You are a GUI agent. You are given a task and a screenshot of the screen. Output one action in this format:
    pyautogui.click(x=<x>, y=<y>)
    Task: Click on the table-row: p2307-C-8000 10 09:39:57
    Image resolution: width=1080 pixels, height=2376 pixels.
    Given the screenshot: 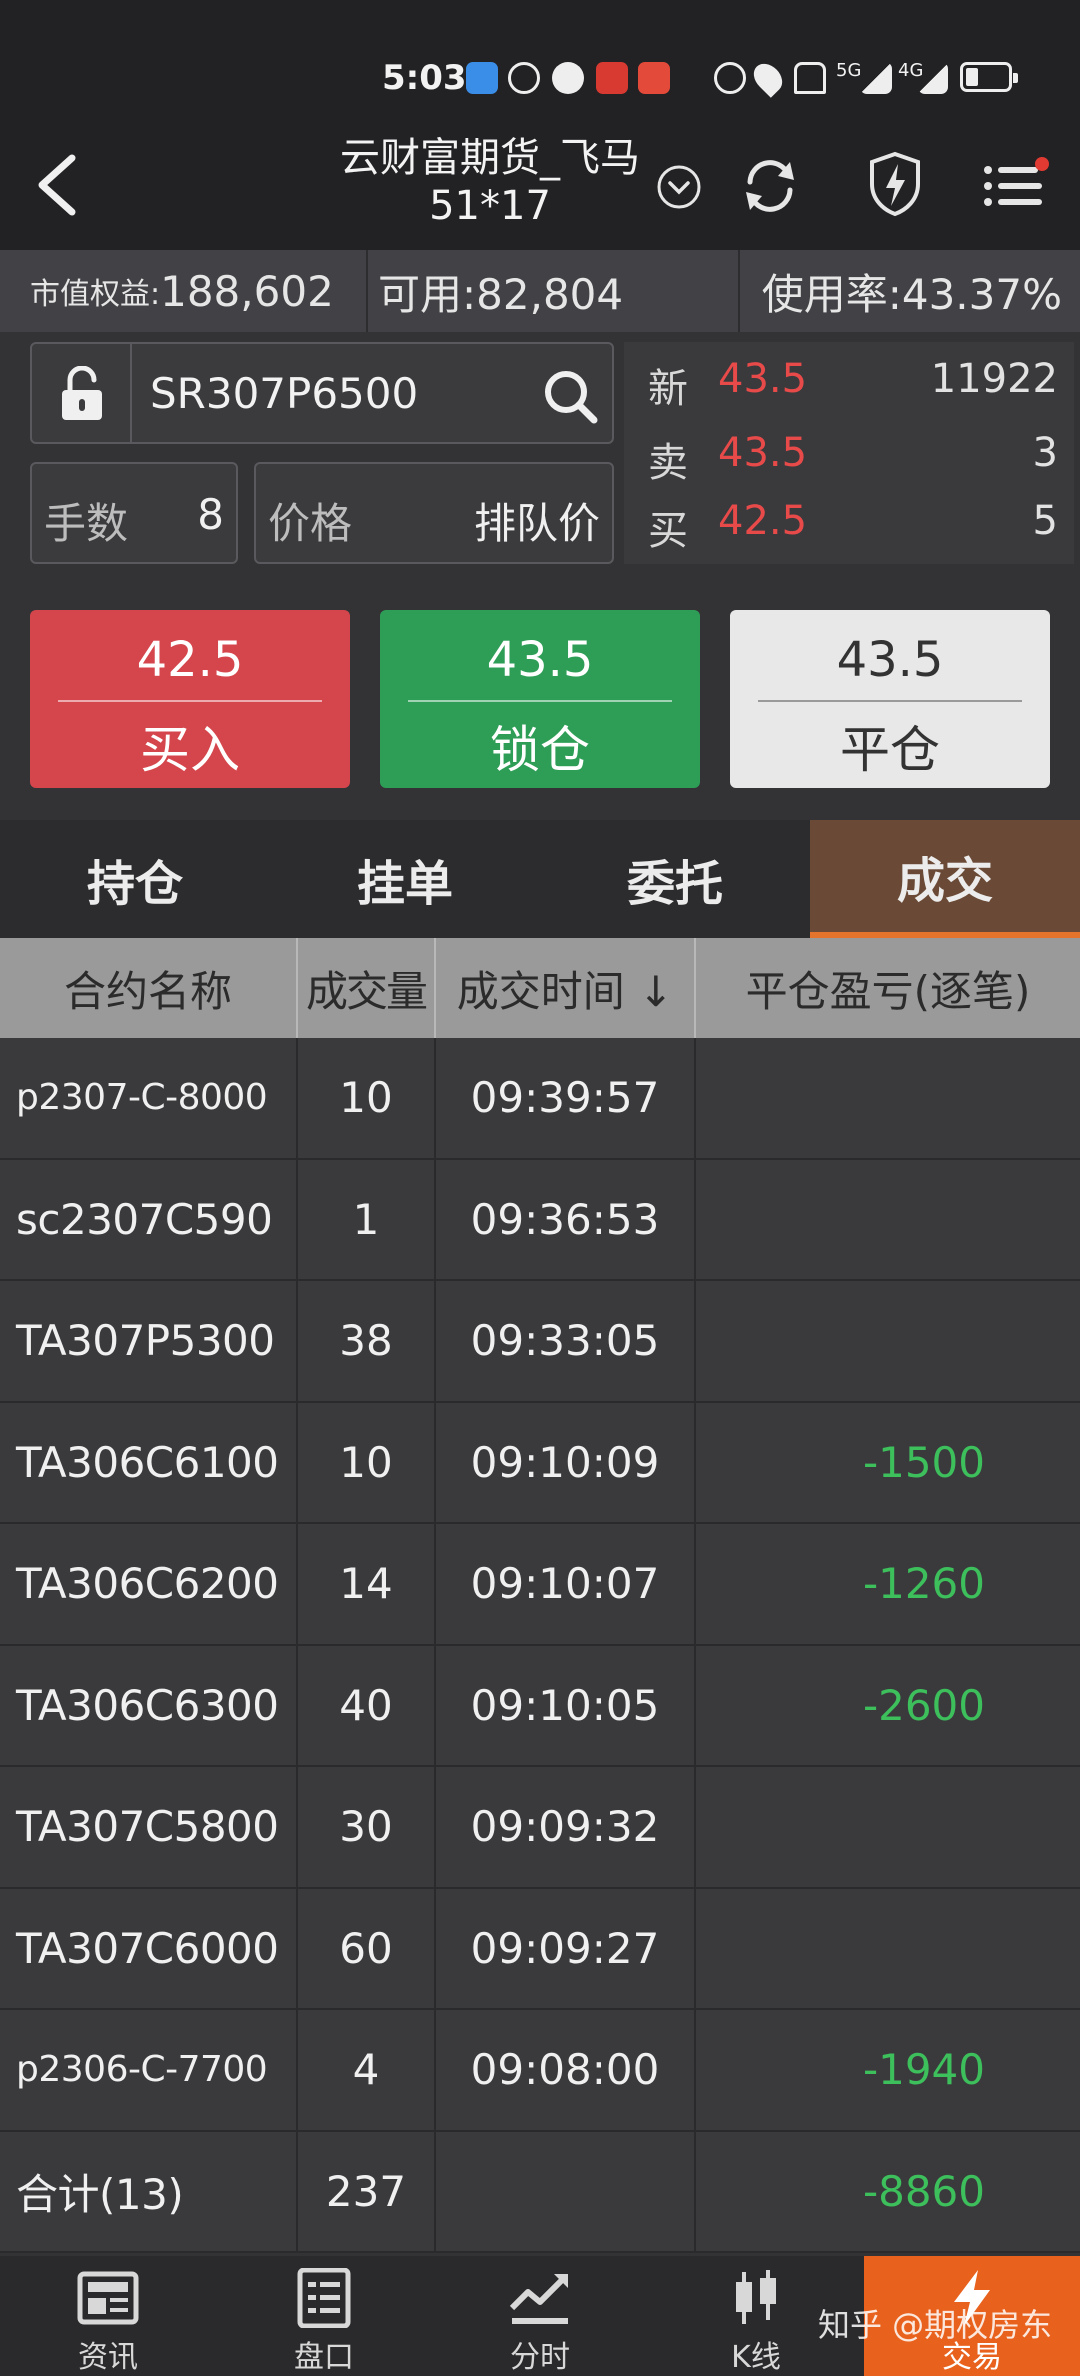 What is the action you would take?
    pyautogui.click(x=540, y=1099)
    